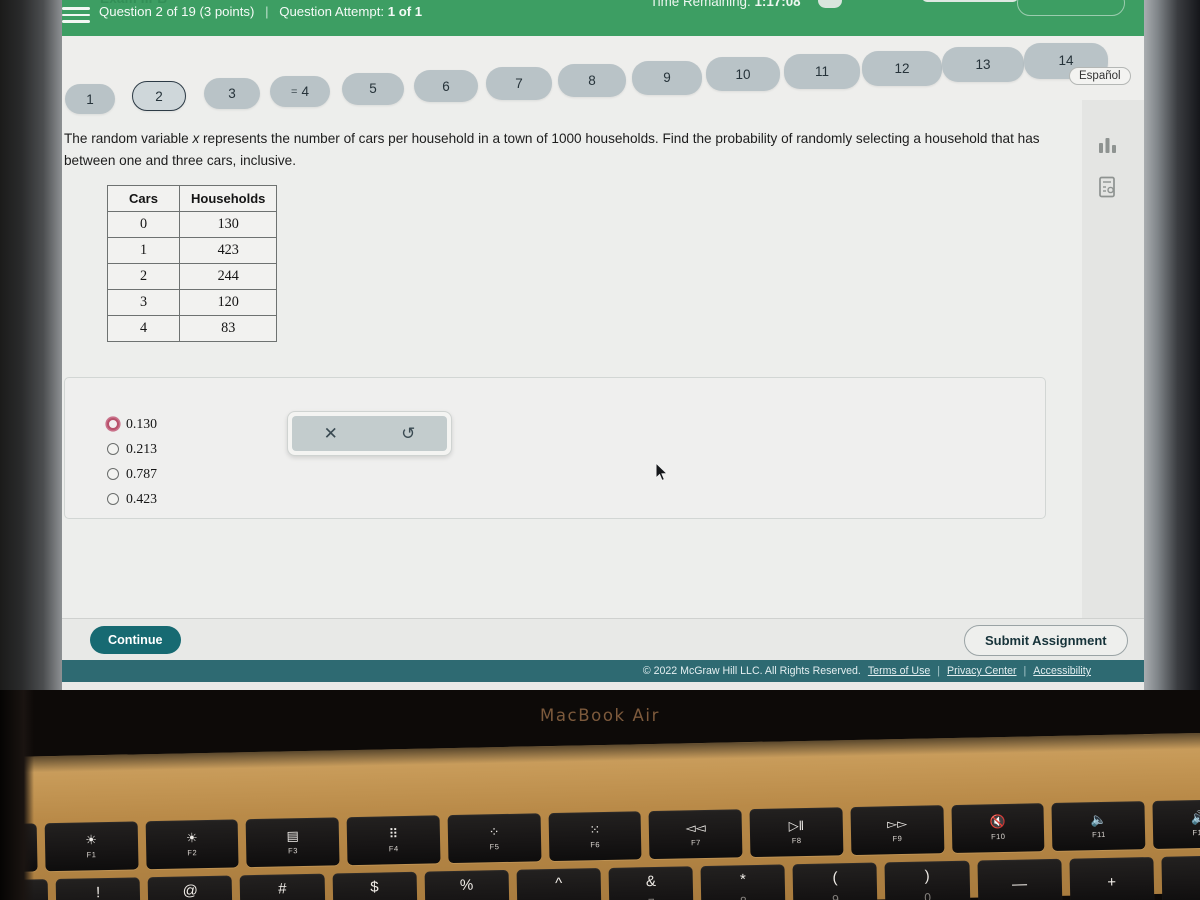  I want to click on header-account-button, so click(1071, 8).